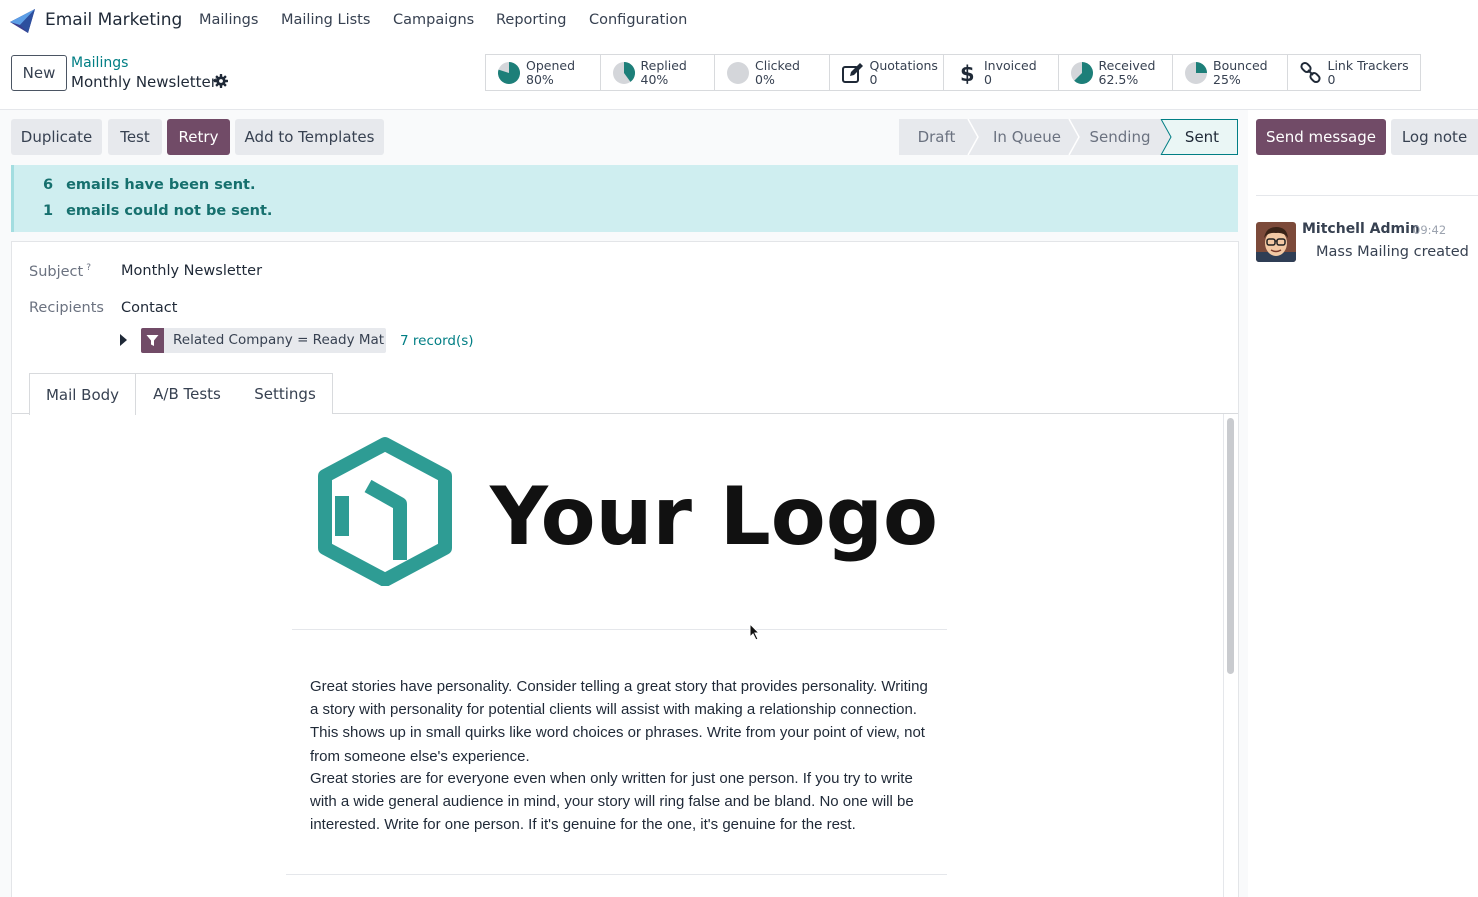 The width and height of the screenshot is (1478, 897). Describe the element at coordinates (1202, 137) in the screenshot. I see `stage-sent: Sent` at that location.